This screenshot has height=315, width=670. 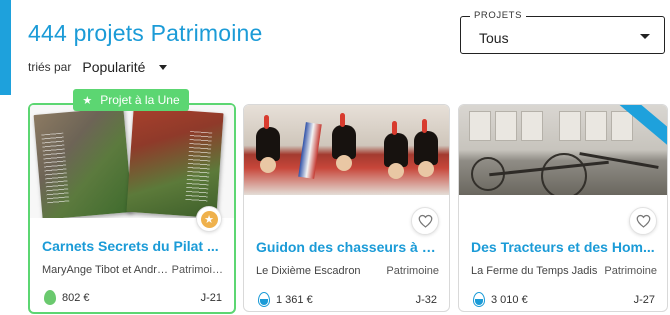 I want to click on project-meta: MaryAnge Tibot et André... Patrimoine, so click(x=133, y=270).